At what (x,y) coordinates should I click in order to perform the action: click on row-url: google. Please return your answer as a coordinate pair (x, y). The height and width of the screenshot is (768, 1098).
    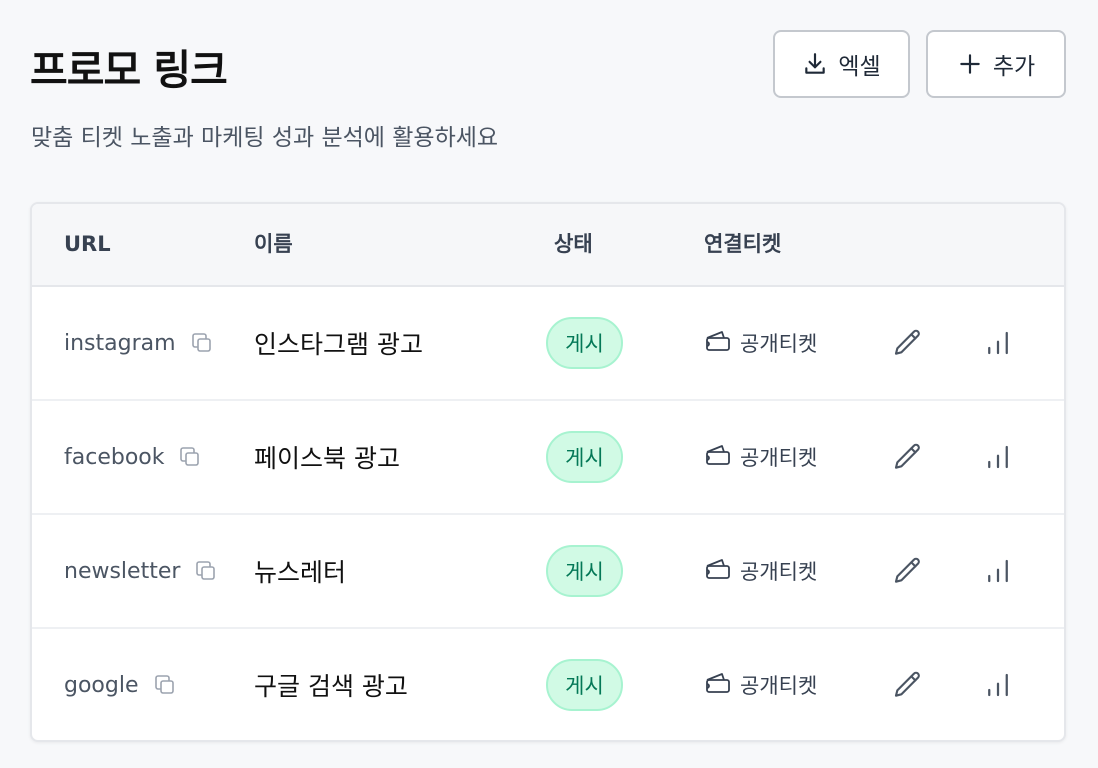
    Looking at the image, I should click on (101, 685).